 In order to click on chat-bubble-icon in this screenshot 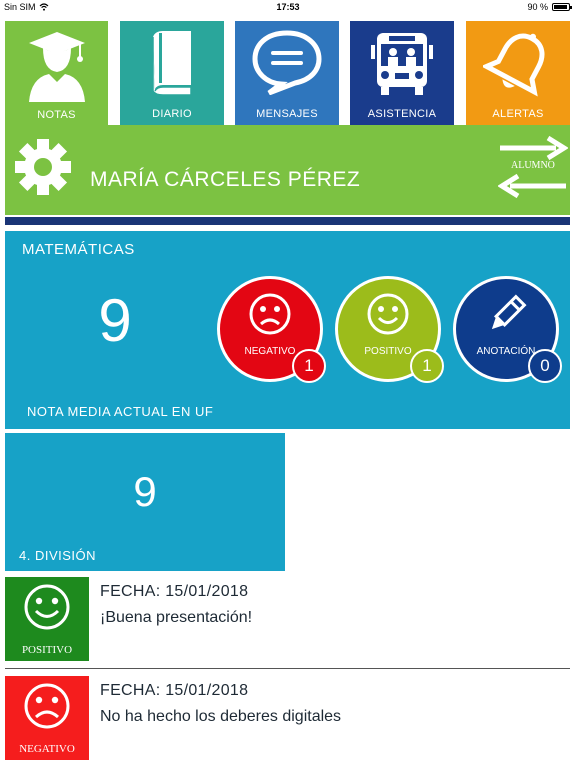, I will do `click(287, 62)`.